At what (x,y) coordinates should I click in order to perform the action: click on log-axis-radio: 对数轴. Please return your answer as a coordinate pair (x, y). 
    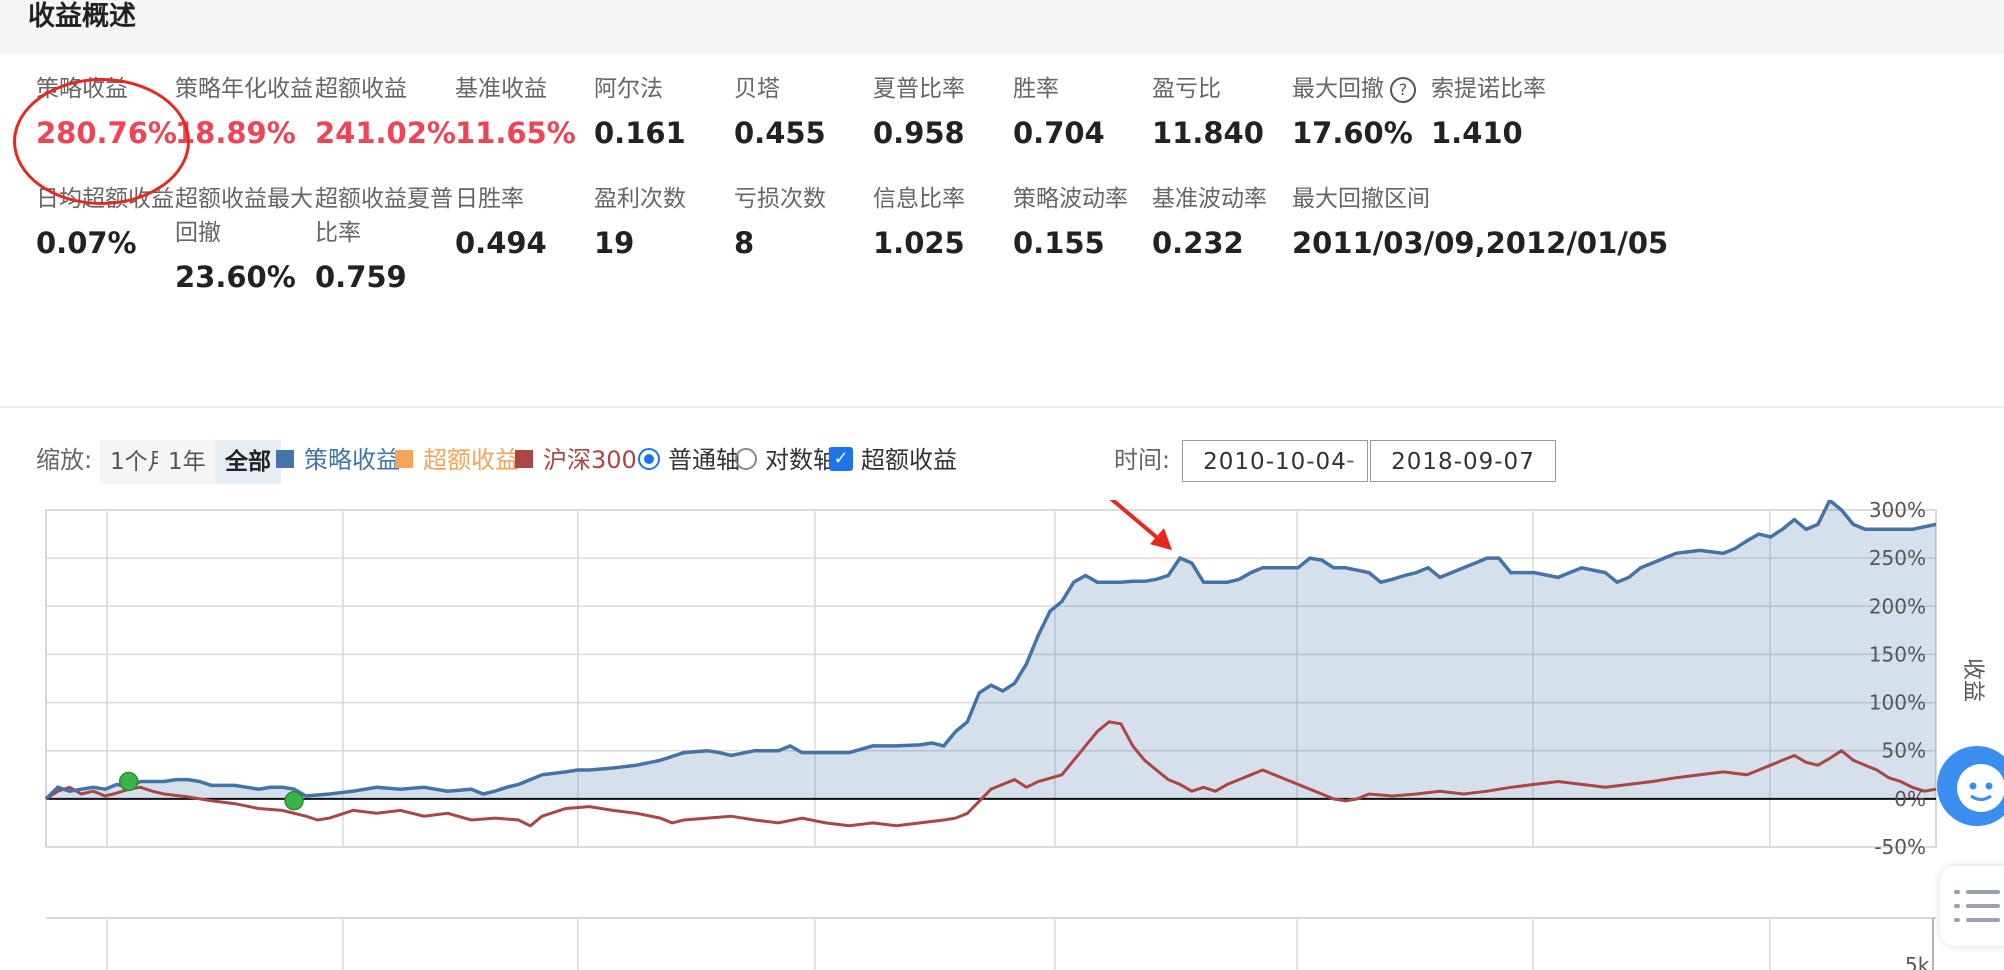
    Looking at the image, I should click on (786, 460).